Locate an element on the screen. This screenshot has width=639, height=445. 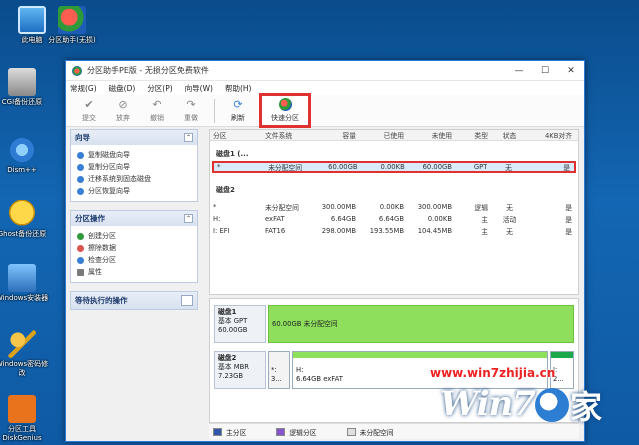
disk1-map-row: 磁盘1 基本 GPT 60.00GB 60.00GB 未分配空间 is located at coordinates (394, 324).